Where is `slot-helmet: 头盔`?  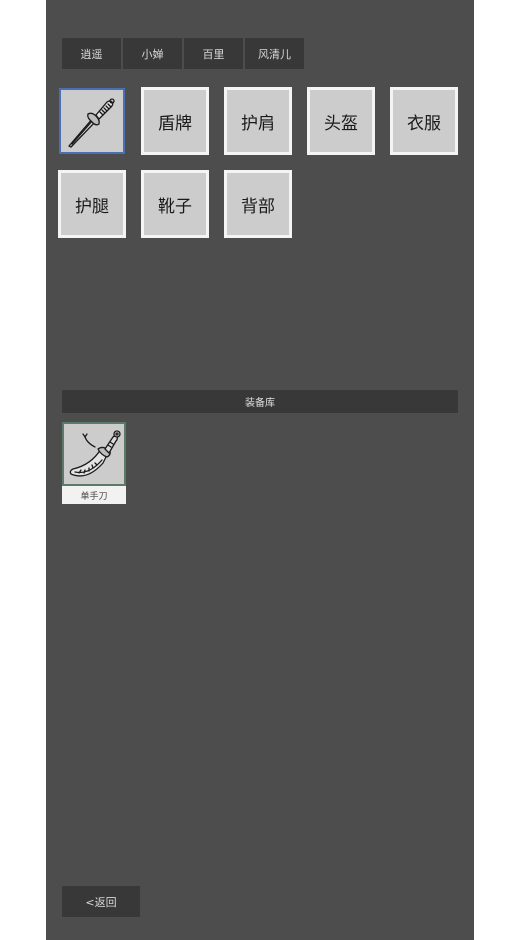 slot-helmet: 头盔 is located at coordinates (341, 121).